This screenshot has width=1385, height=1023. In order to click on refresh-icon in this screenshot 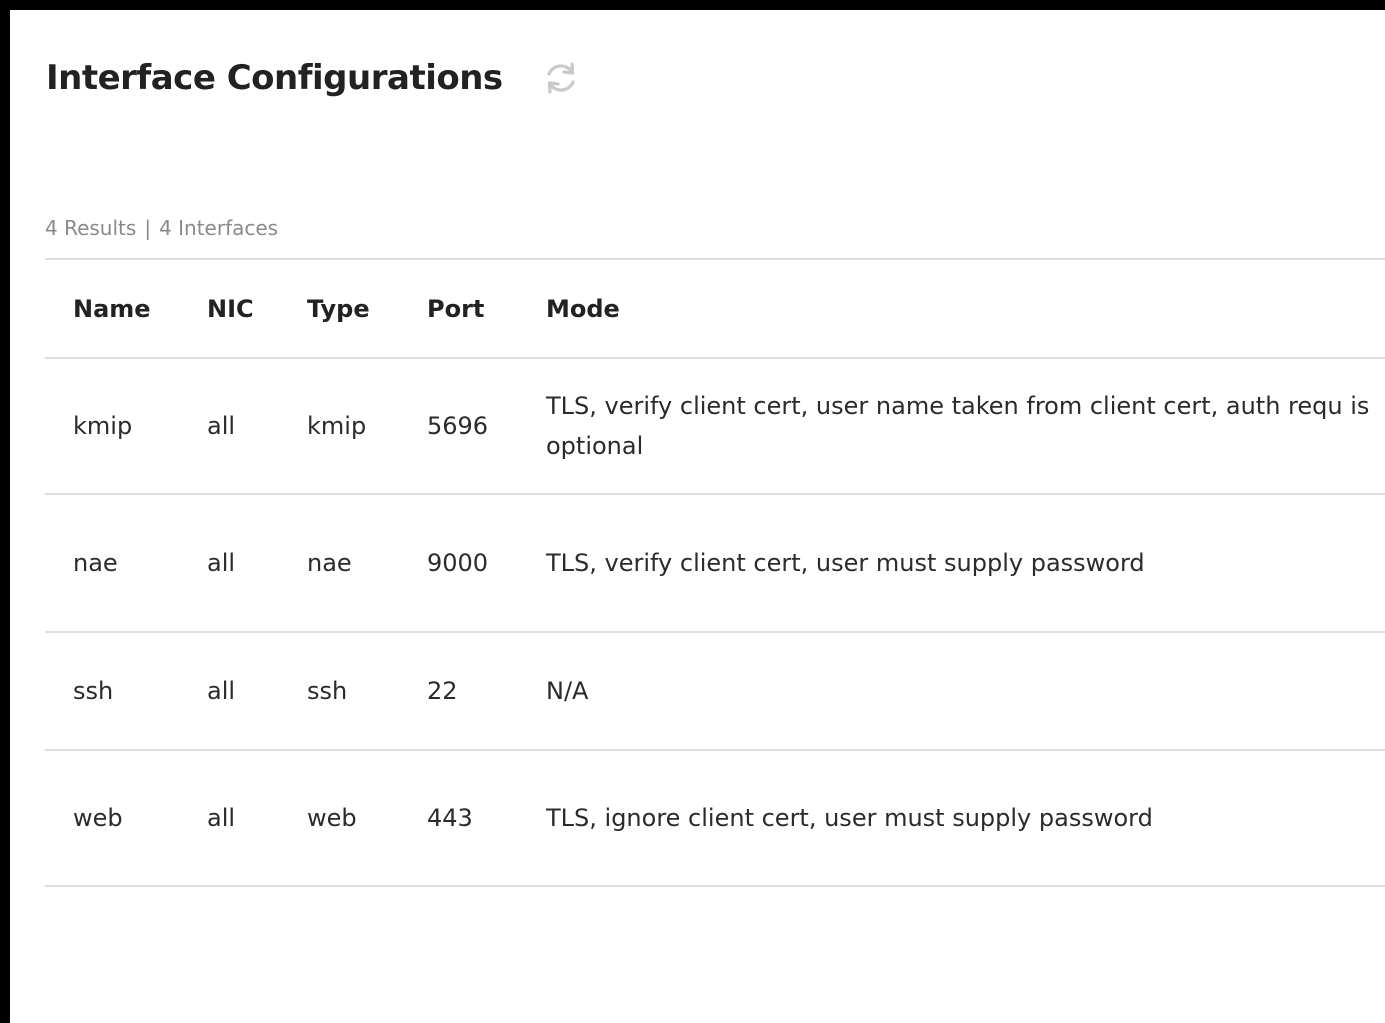, I will do `click(561, 78)`.